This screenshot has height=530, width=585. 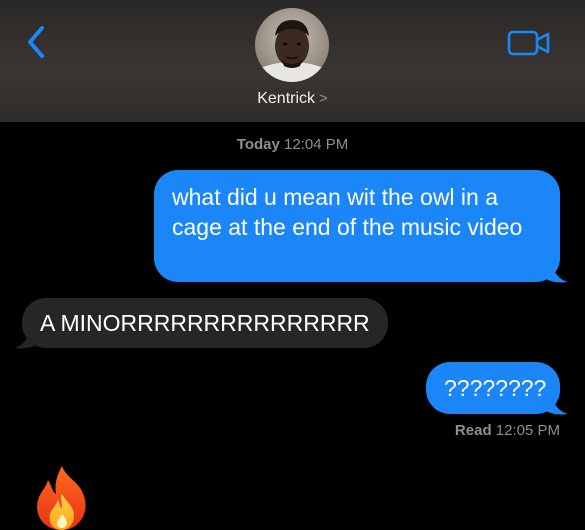 I want to click on message-timestamp: Today 12:04 PM, so click(x=292, y=144).